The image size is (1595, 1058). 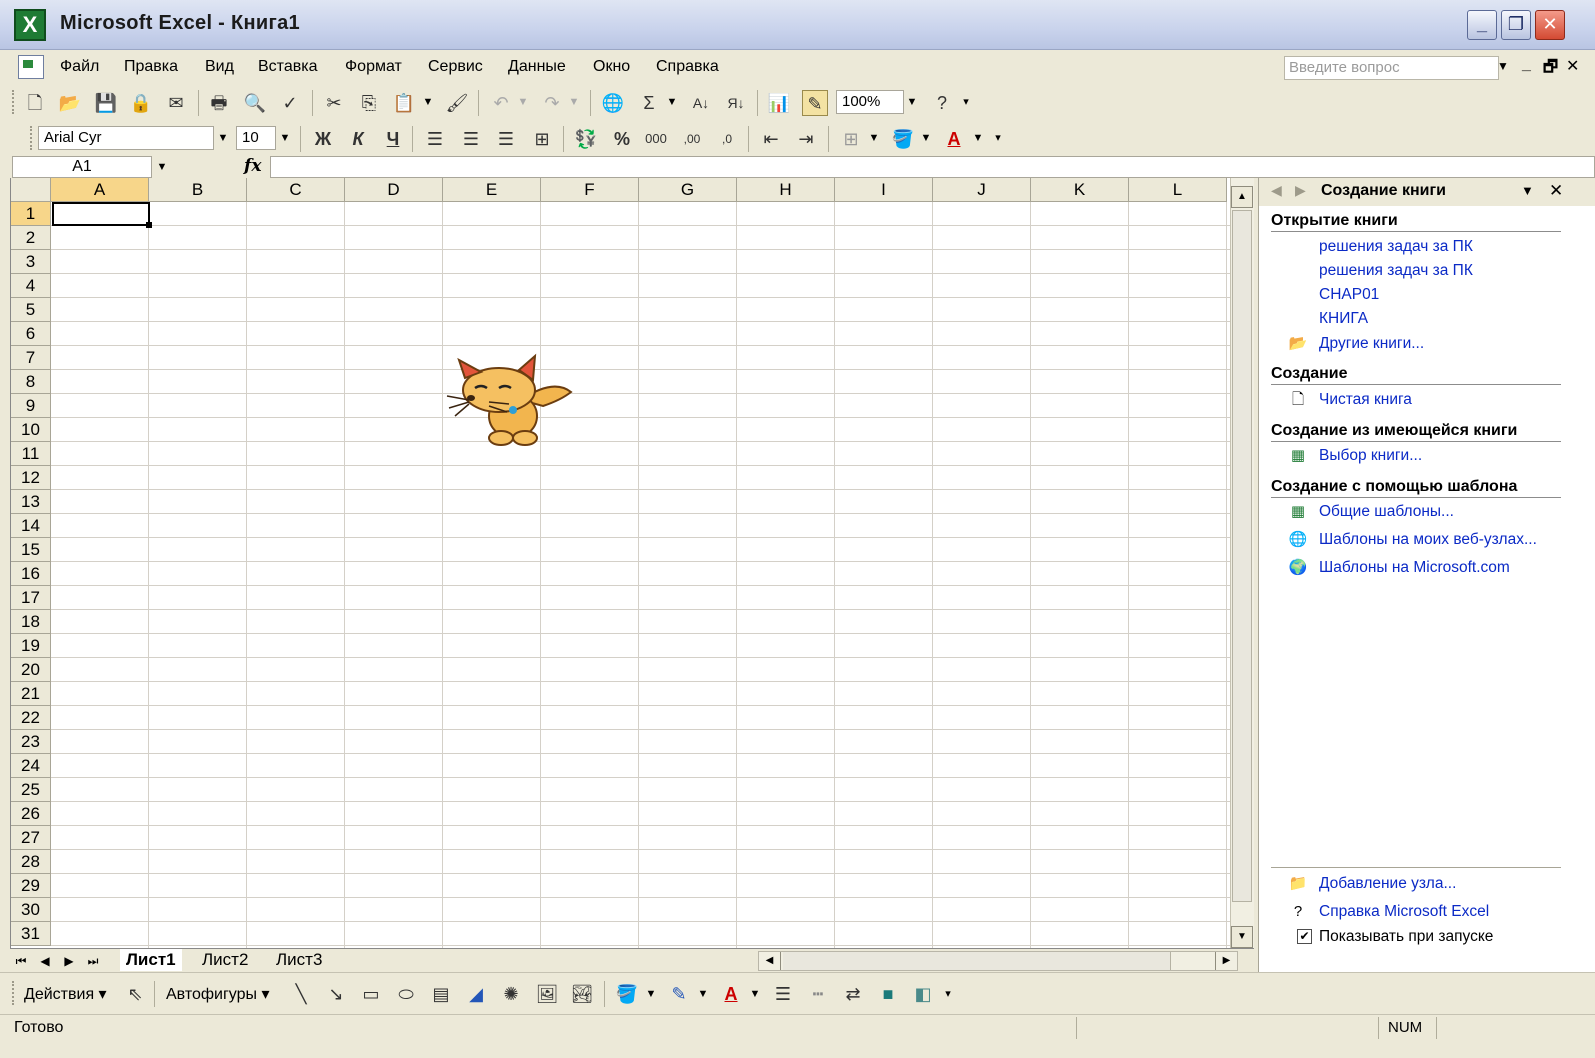 What do you see at coordinates (457, 103) in the screenshot?
I see `format-painter-icon: 🖌` at bounding box center [457, 103].